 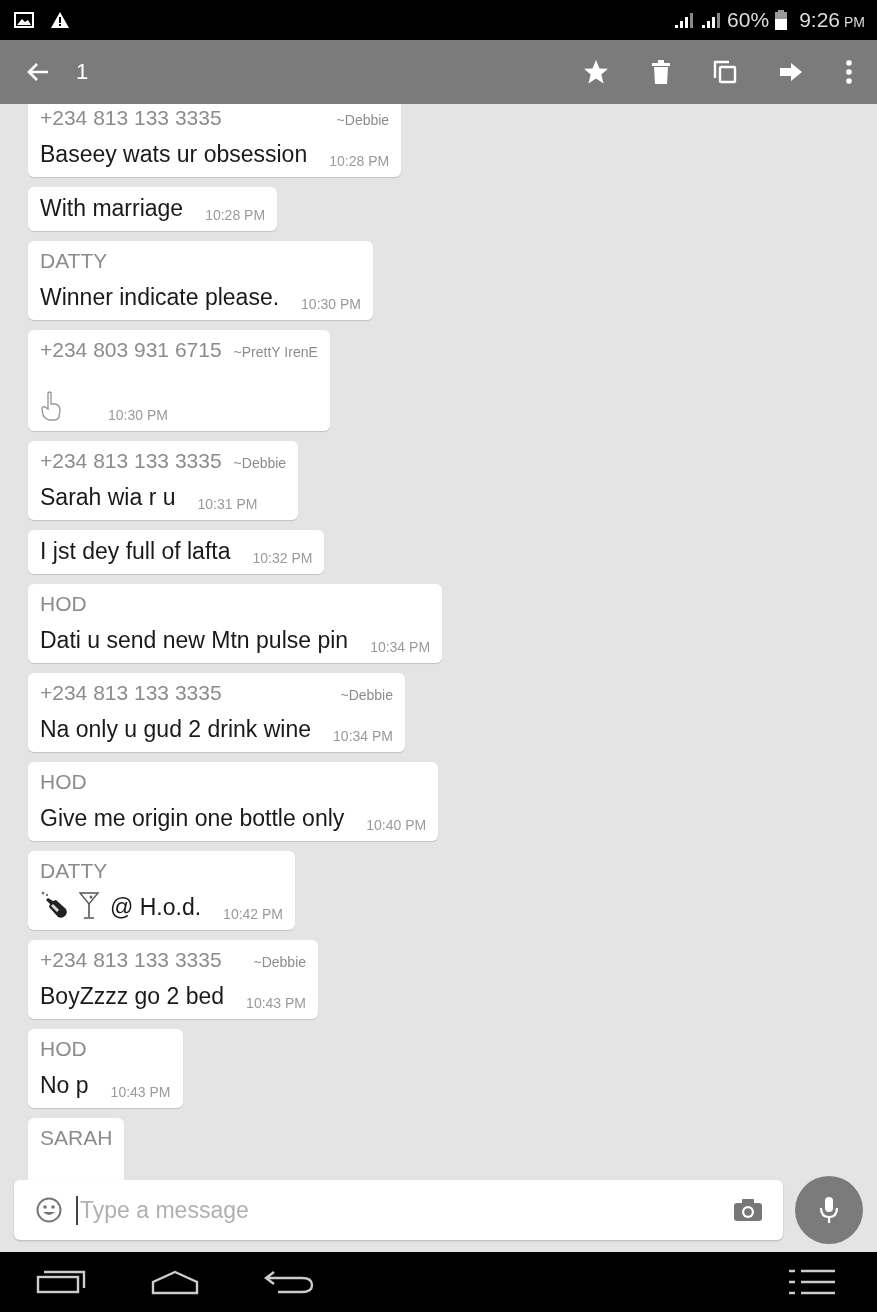 What do you see at coordinates (51, 406) in the screenshot?
I see `pointing-hand-icon` at bounding box center [51, 406].